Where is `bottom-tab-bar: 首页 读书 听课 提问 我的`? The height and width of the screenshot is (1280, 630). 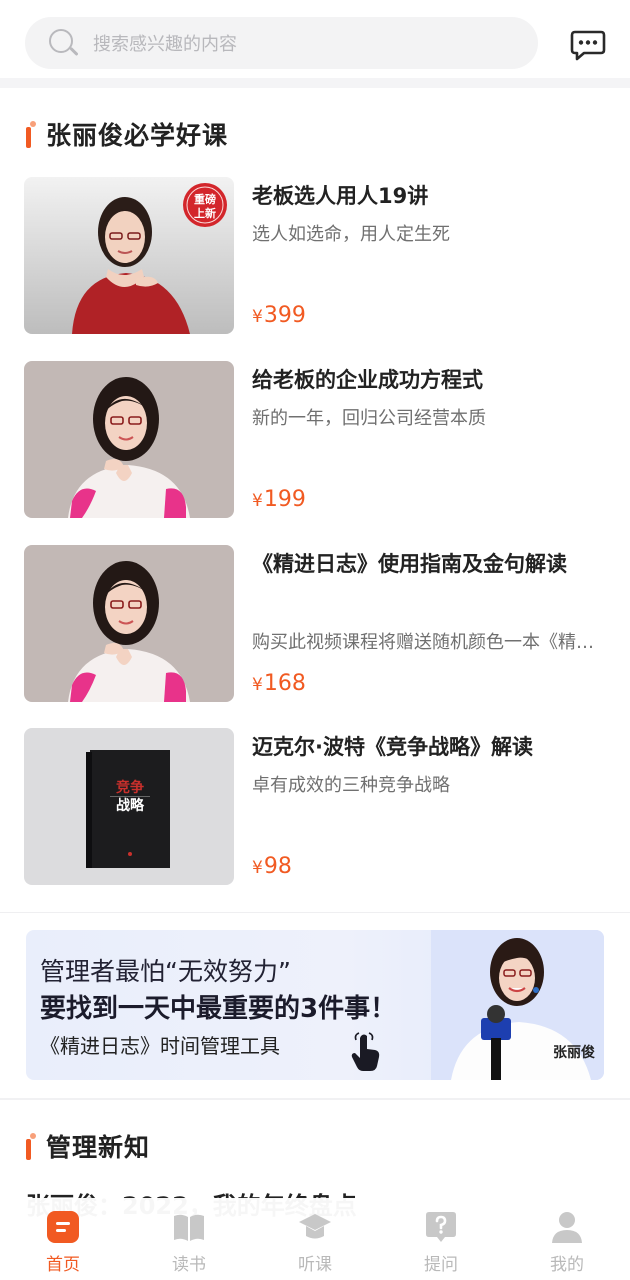
bottom-tab-bar: 首页 读书 听课 提问 我的 is located at coordinates (315, 1239).